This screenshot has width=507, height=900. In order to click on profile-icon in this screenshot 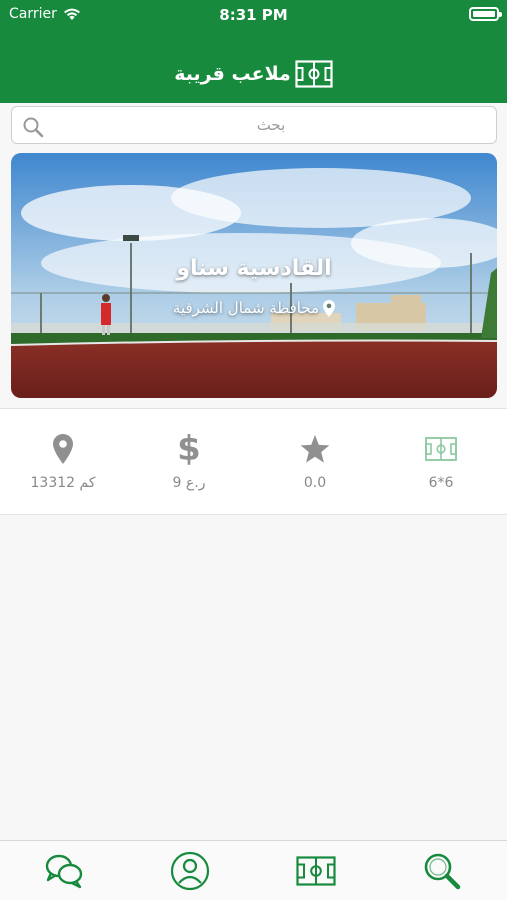, I will do `click(190, 871)`.